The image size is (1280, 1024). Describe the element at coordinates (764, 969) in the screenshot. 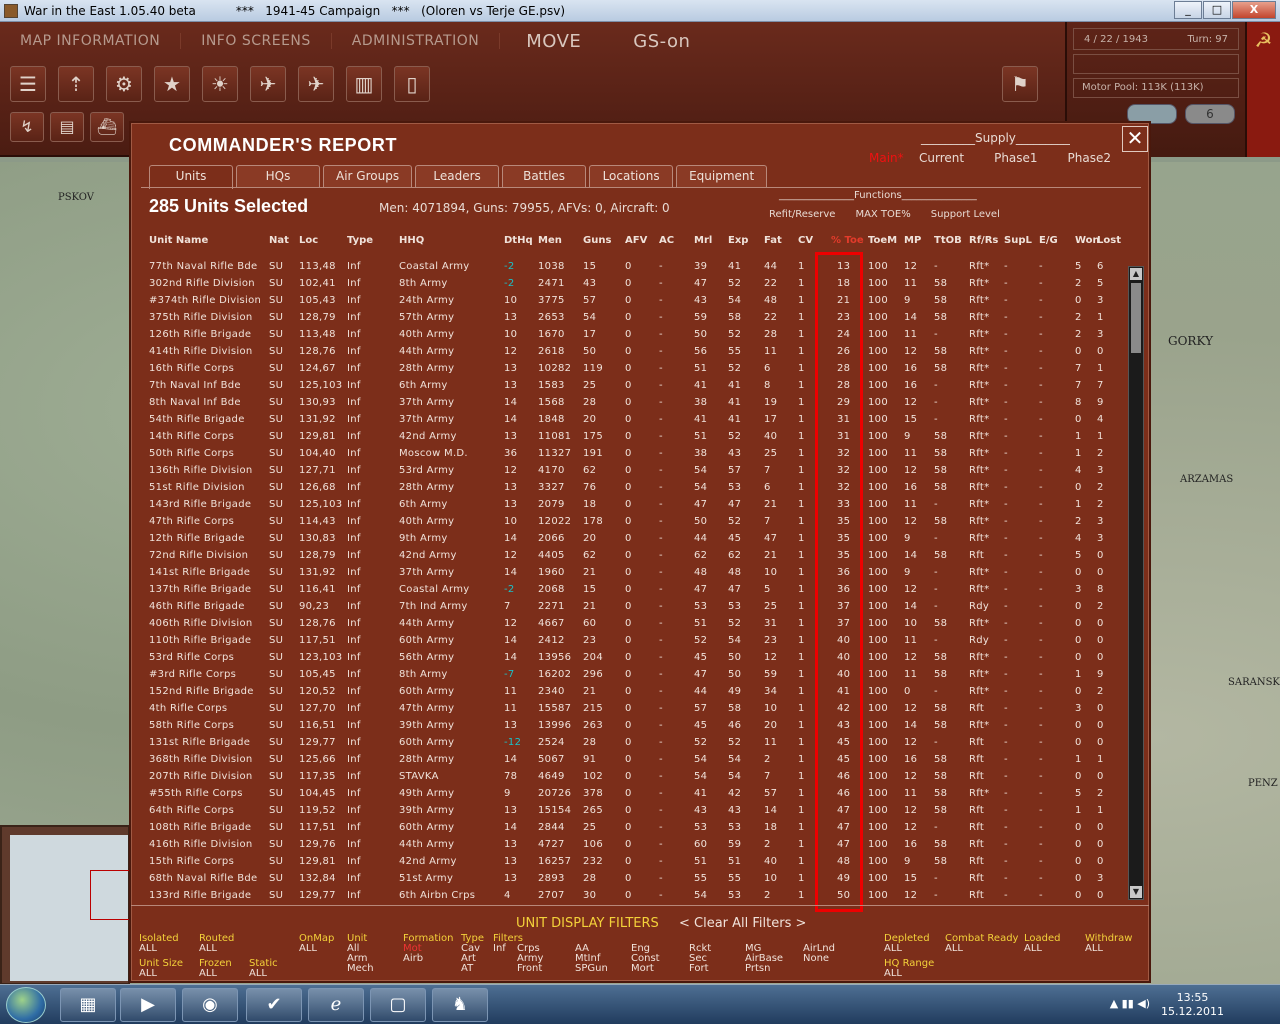

I see `filter-option: Prtsn` at that location.